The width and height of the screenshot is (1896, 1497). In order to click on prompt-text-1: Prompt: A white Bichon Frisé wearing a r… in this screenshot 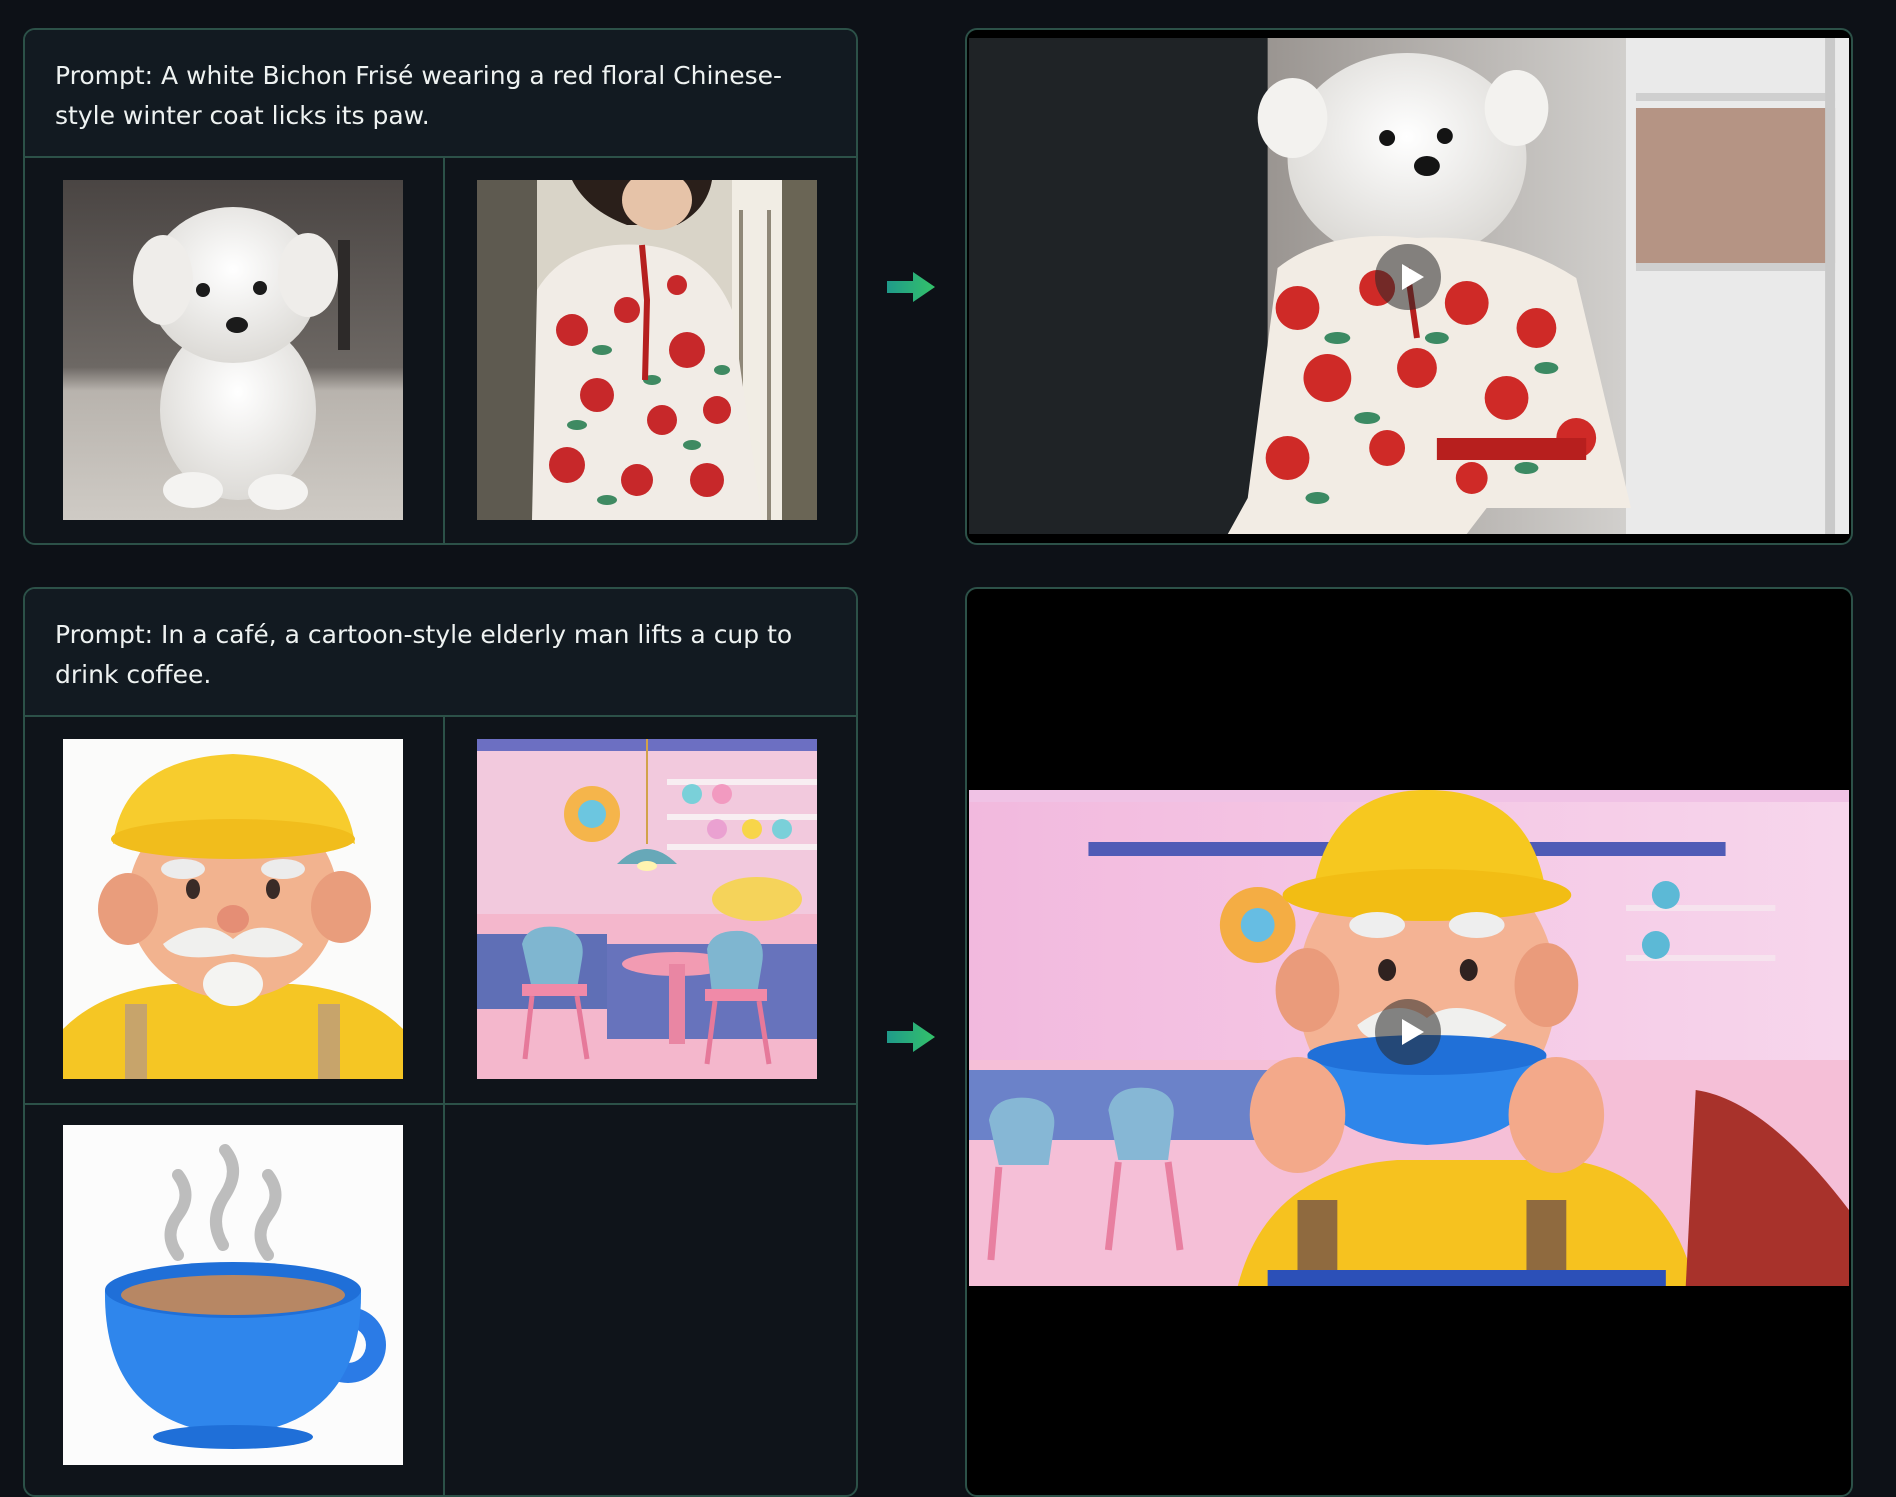, I will do `click(440, 94)`.